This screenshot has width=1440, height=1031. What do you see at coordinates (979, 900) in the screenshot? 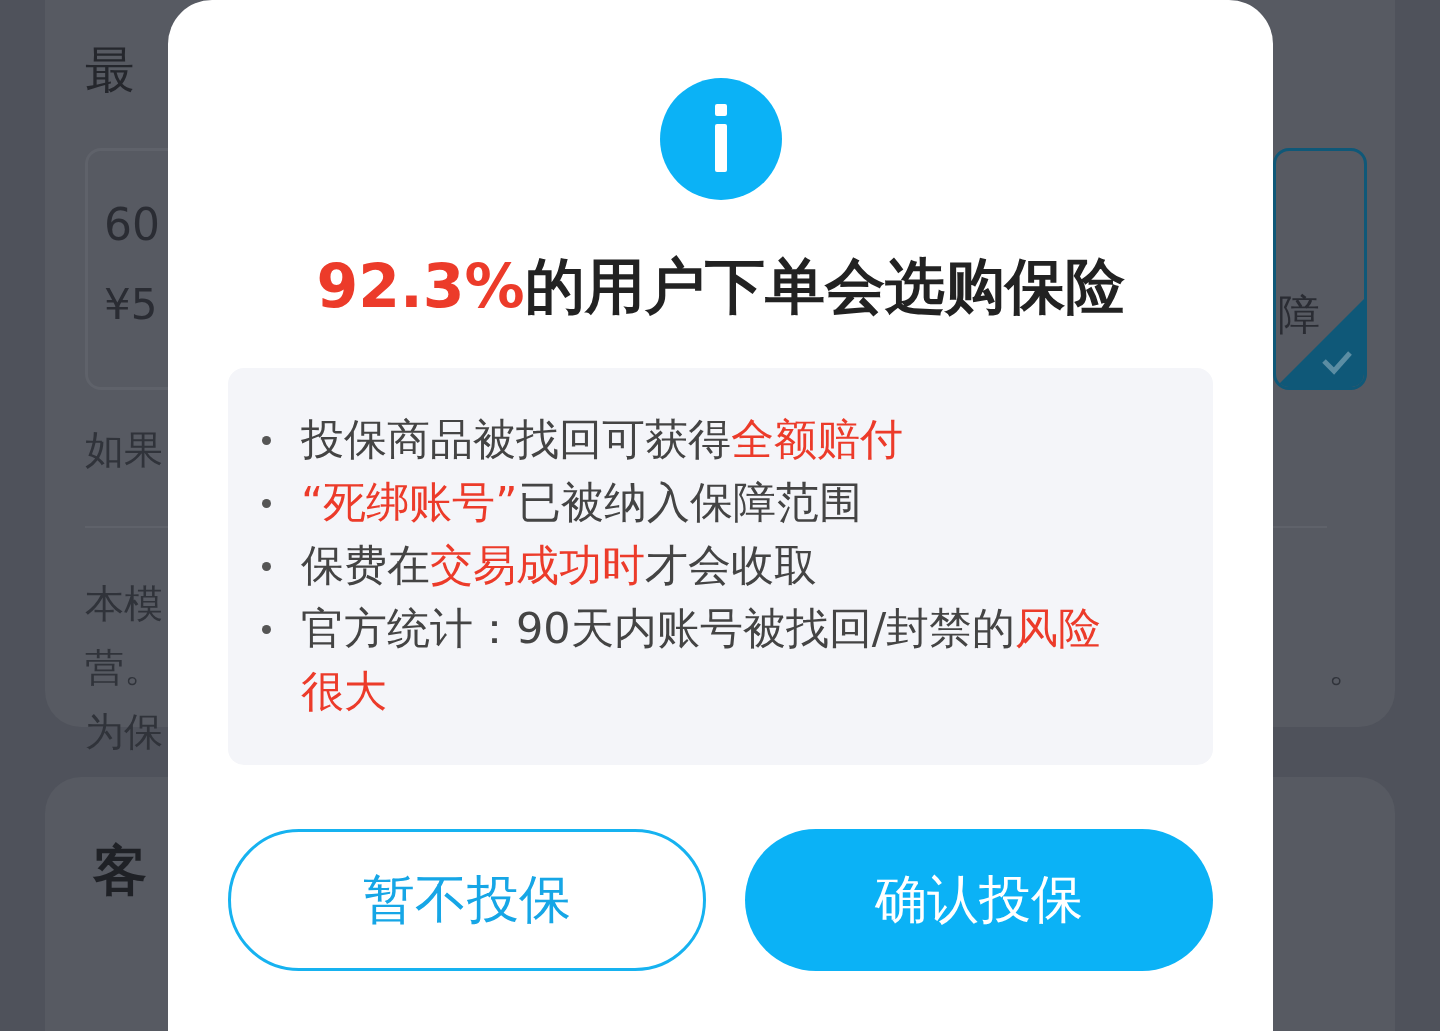
I see `confirm-button: 确认投保` at bounding box center [979, 900].